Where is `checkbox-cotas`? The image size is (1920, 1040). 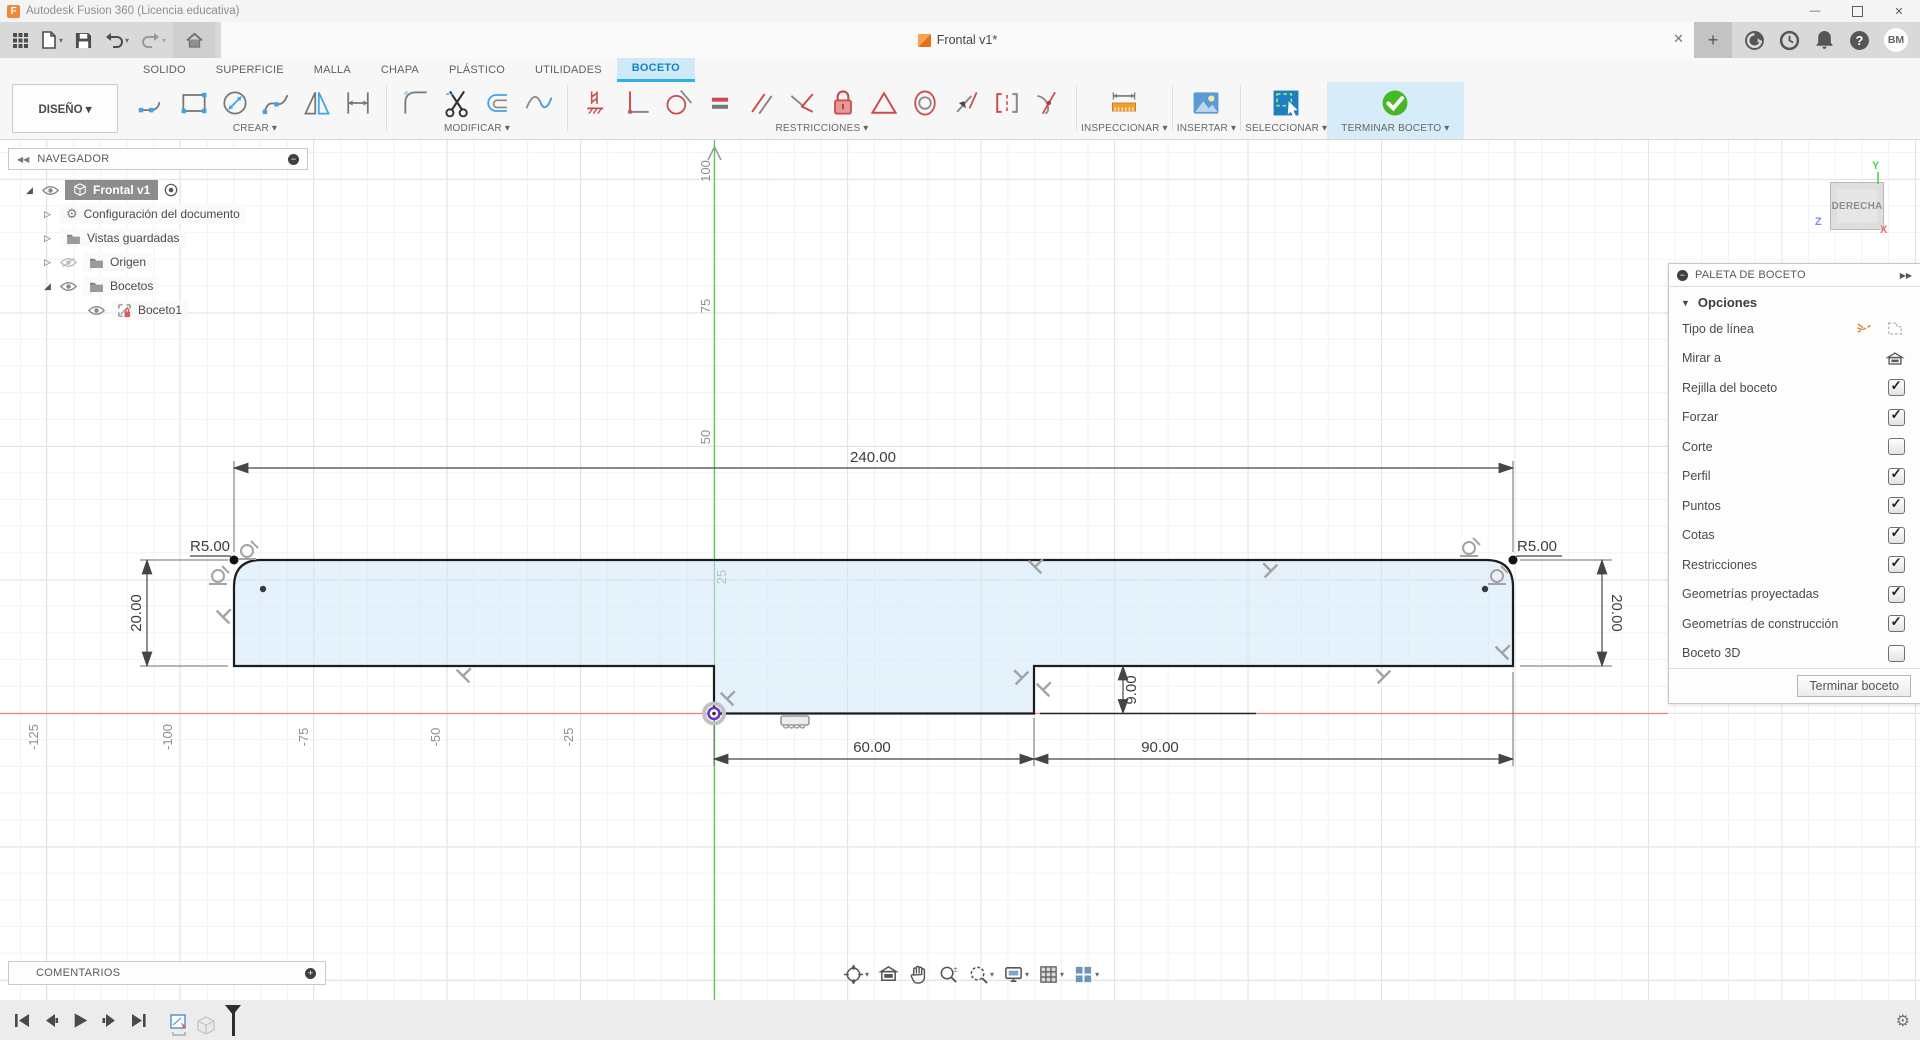 checkbox-cotas is located at coordinates (1896, 534).